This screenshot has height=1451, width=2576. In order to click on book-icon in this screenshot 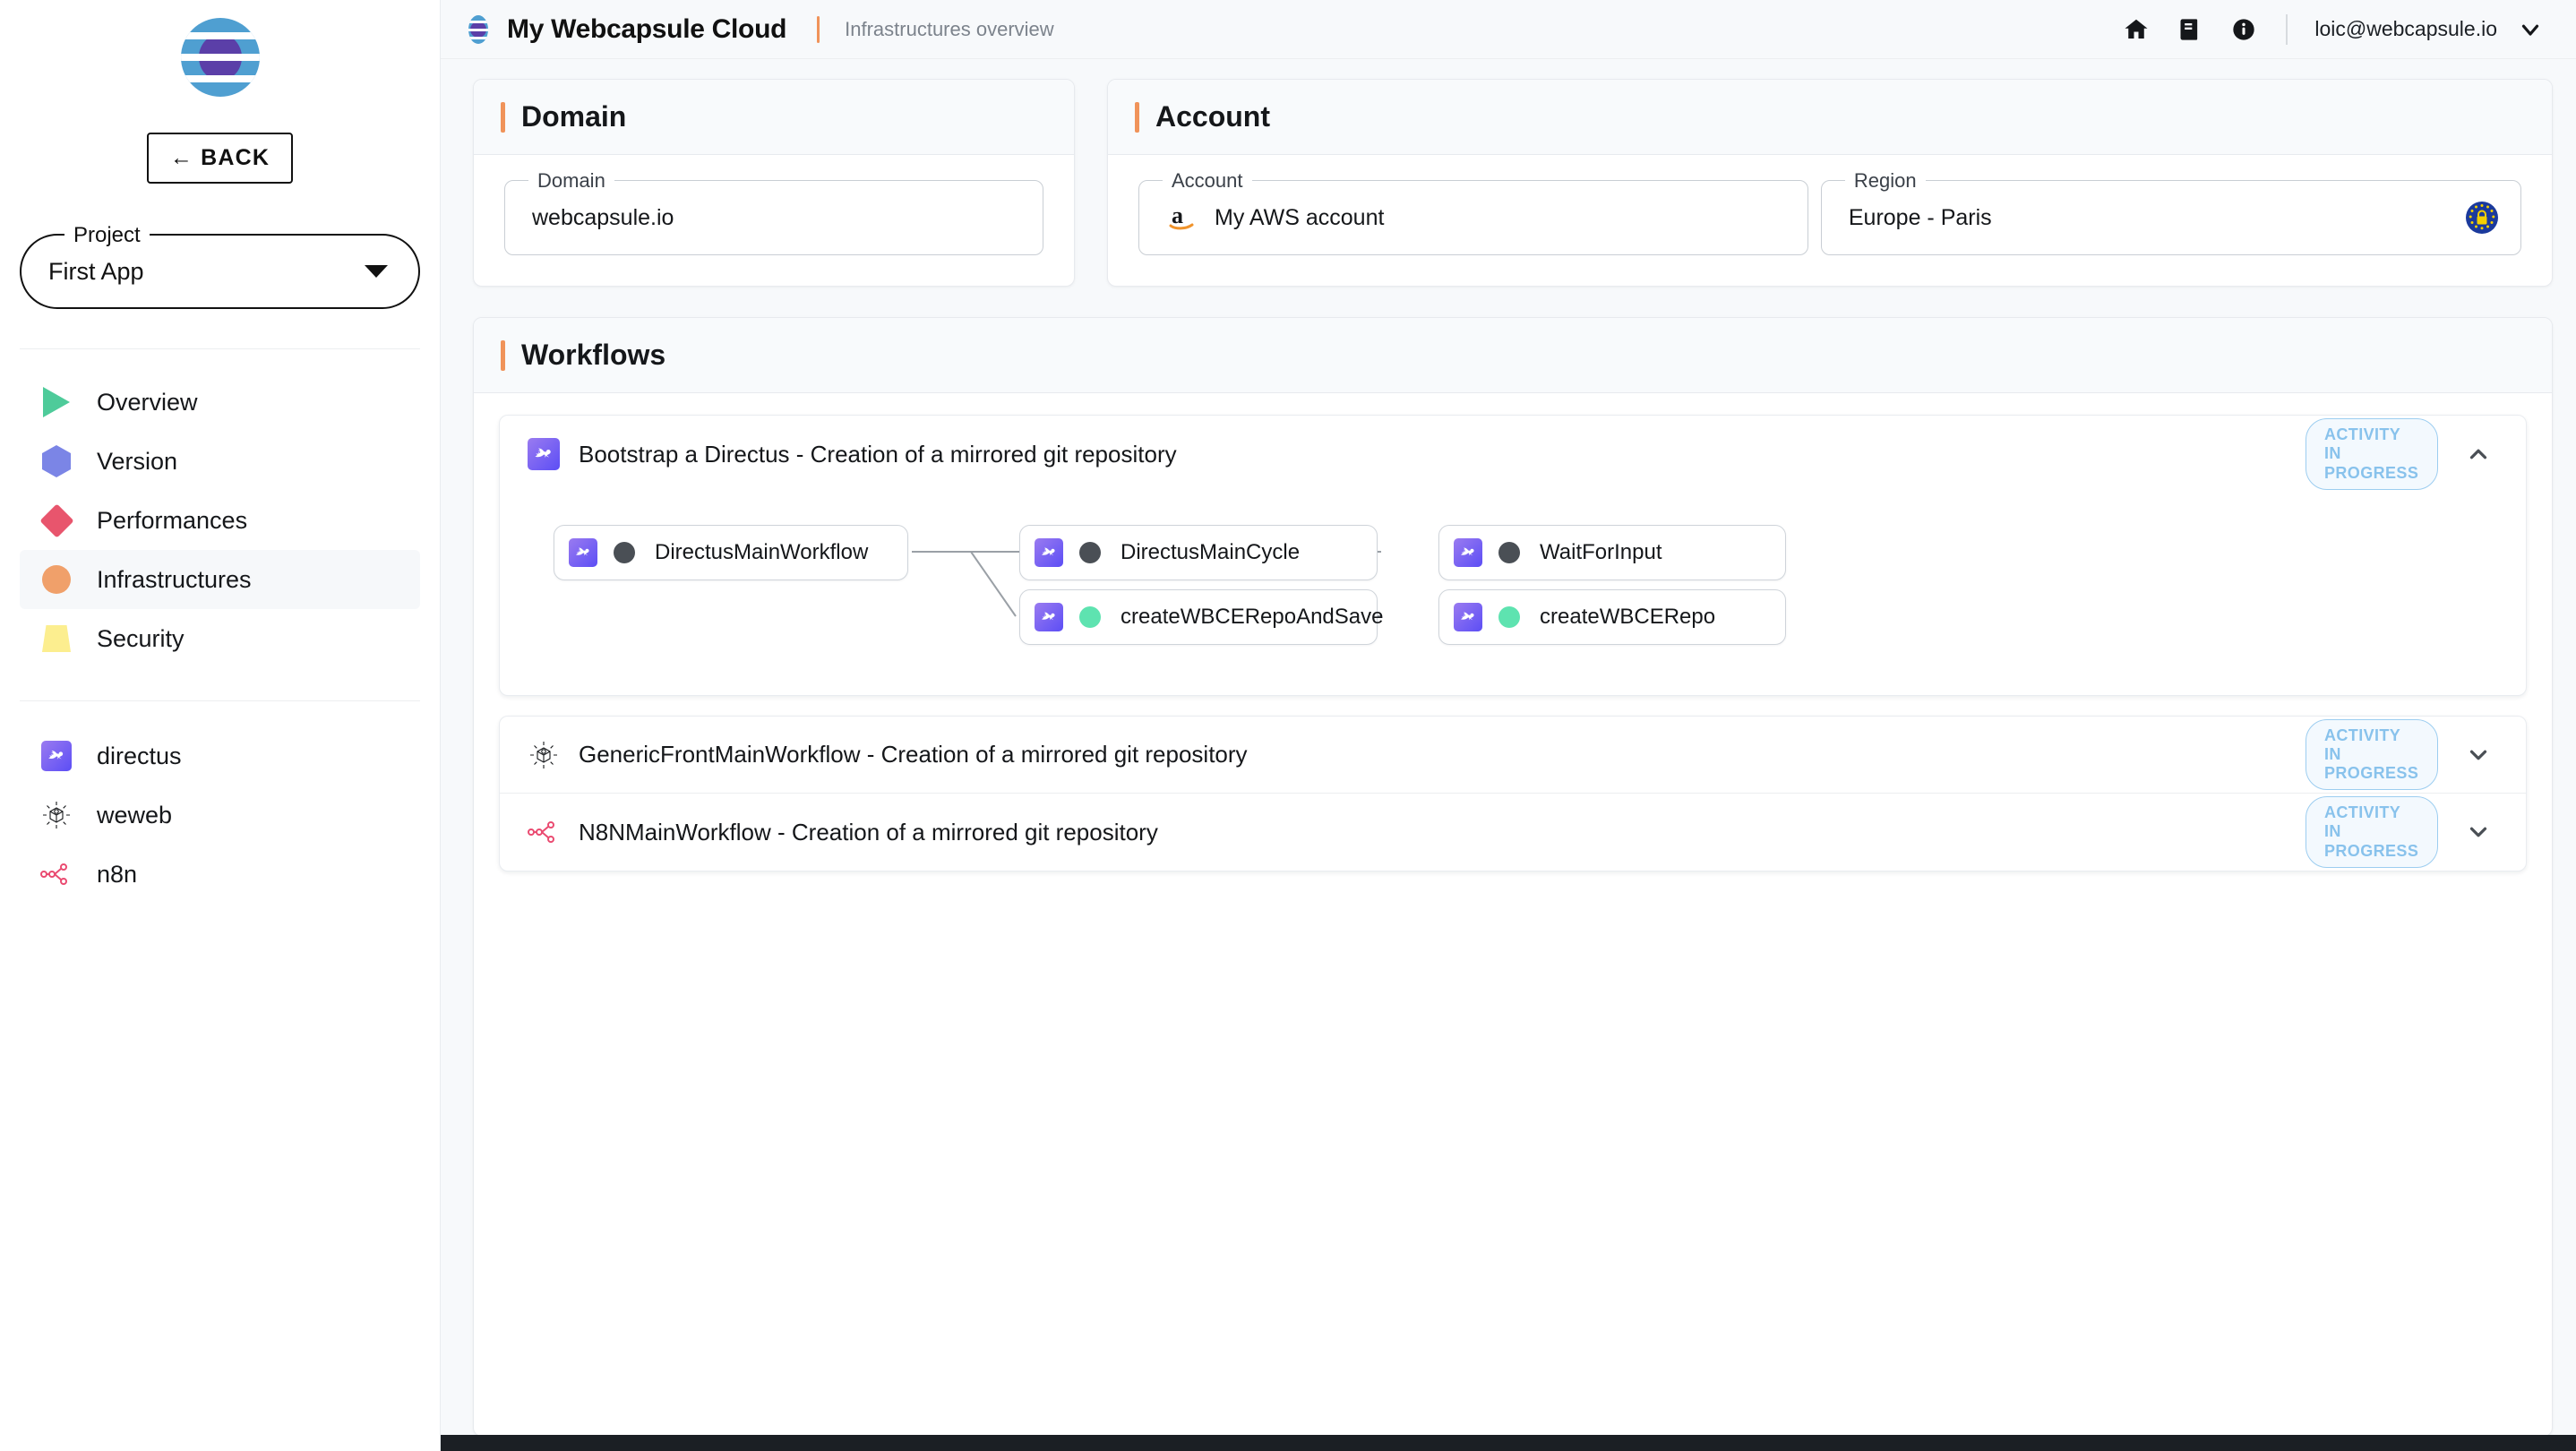, I will do `click(2190, 30)`.